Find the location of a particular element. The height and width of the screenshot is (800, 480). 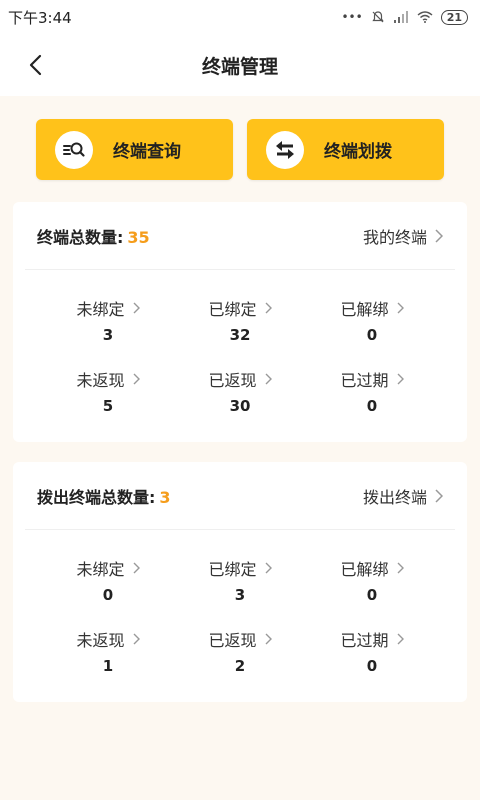

my-terminals-link: 我的终端 is located at coordinates (403, 236).